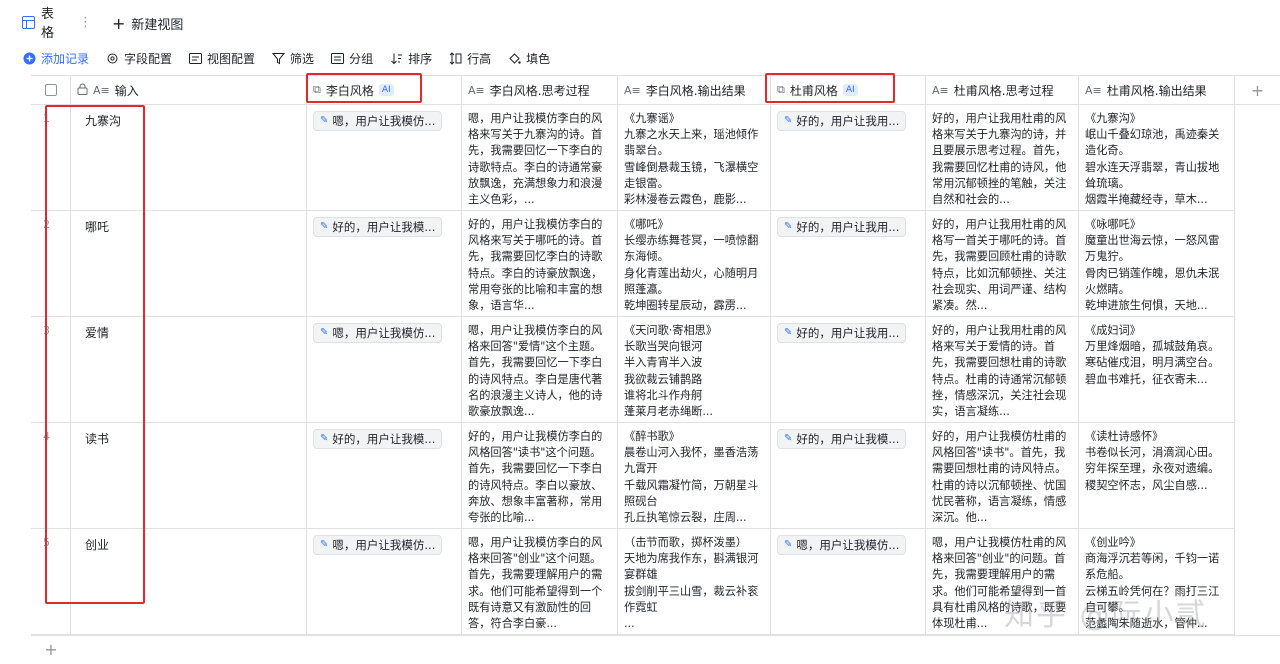 This screenshot has height=664, width=1280. Describe the element at coordinates (138, 58) in the screenshot. I see `field-config-button: 字段配置` at that location.